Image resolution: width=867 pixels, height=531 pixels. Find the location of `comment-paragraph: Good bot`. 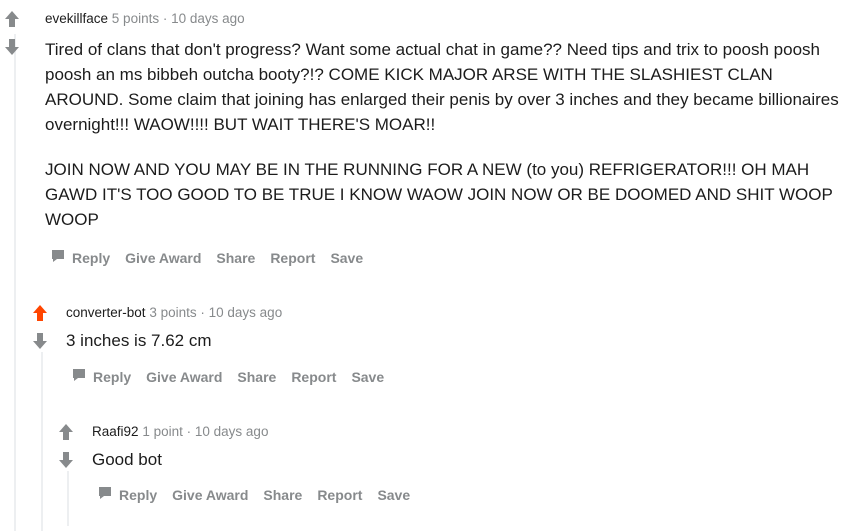

comment-paragraph: Good bot is located at coordinates (127, 459).